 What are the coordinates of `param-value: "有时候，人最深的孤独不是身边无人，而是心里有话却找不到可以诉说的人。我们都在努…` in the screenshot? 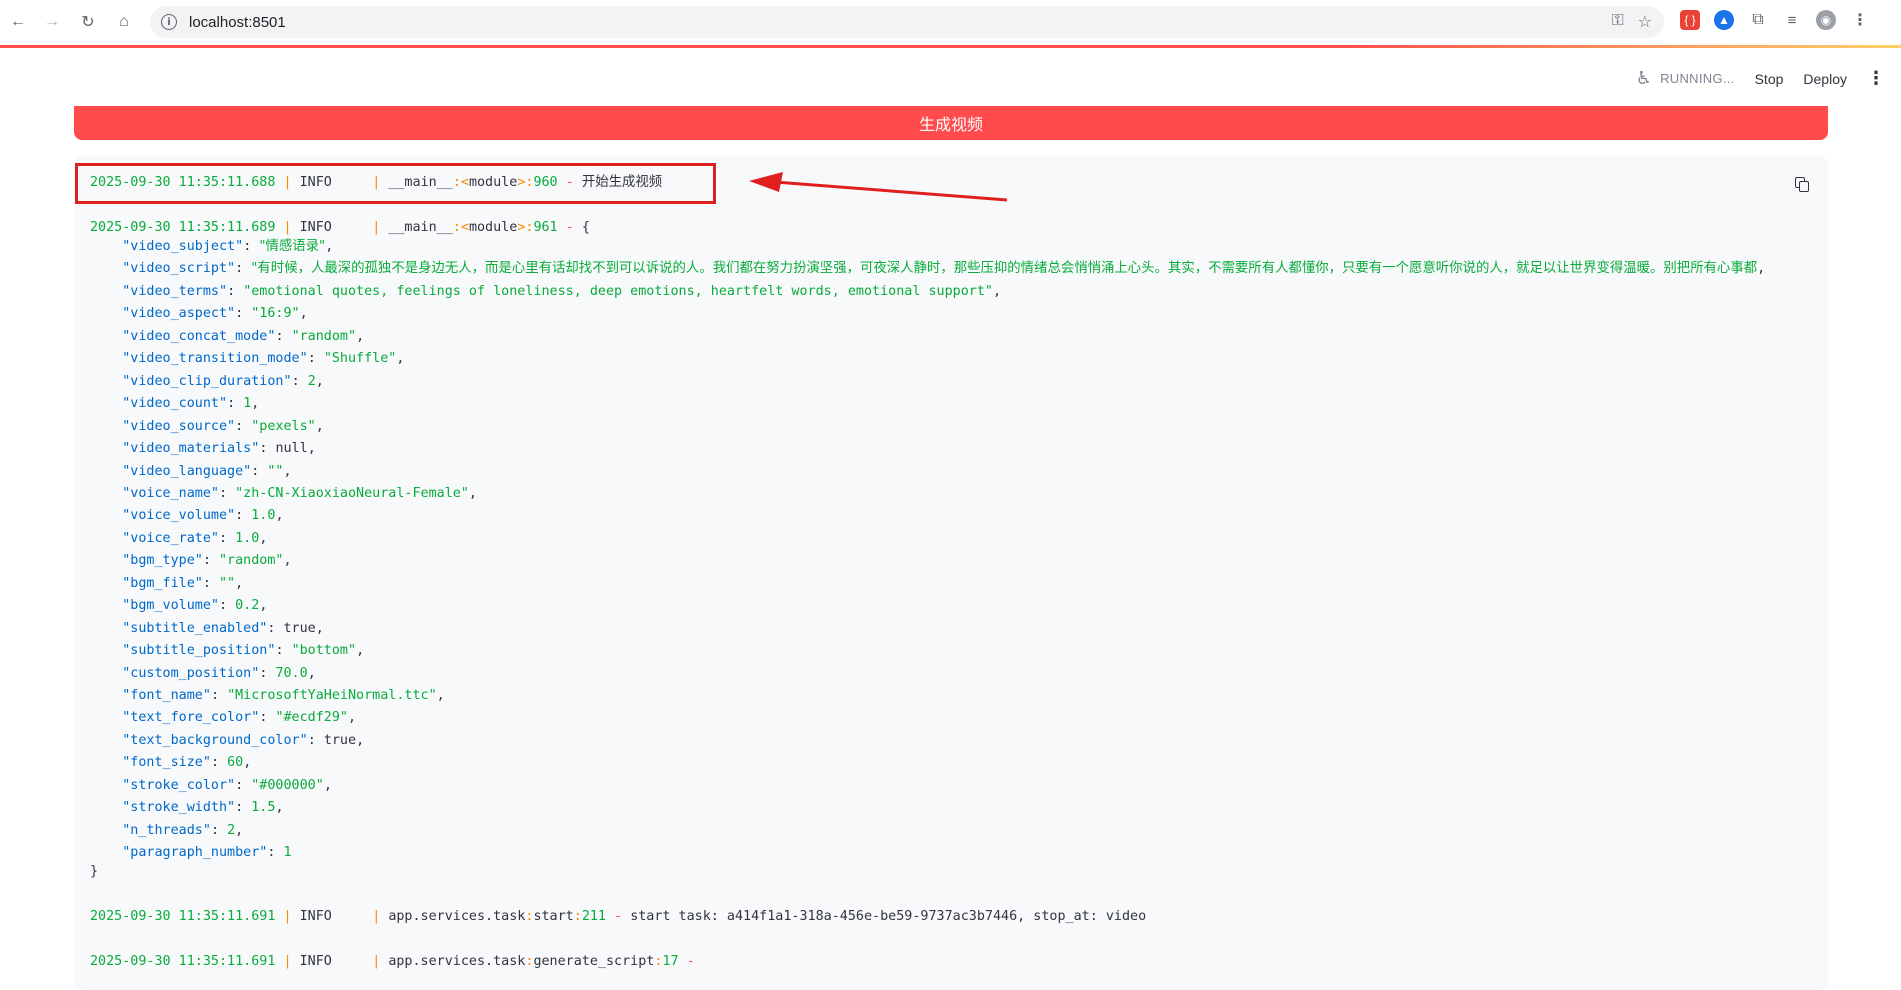 It's located at (1004, 269).